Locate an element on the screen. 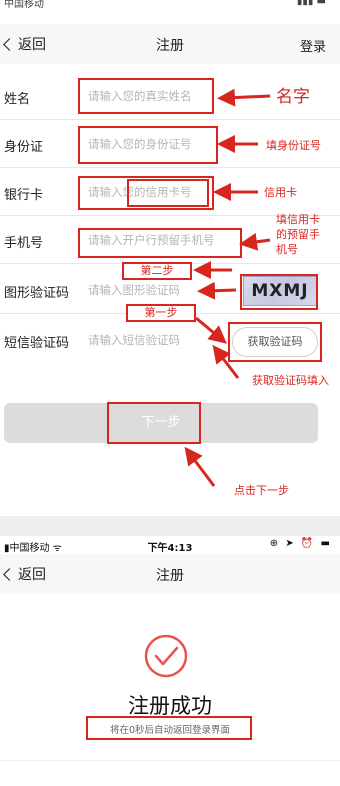  annotation-box-get-code is located at coordinates (275, 342).